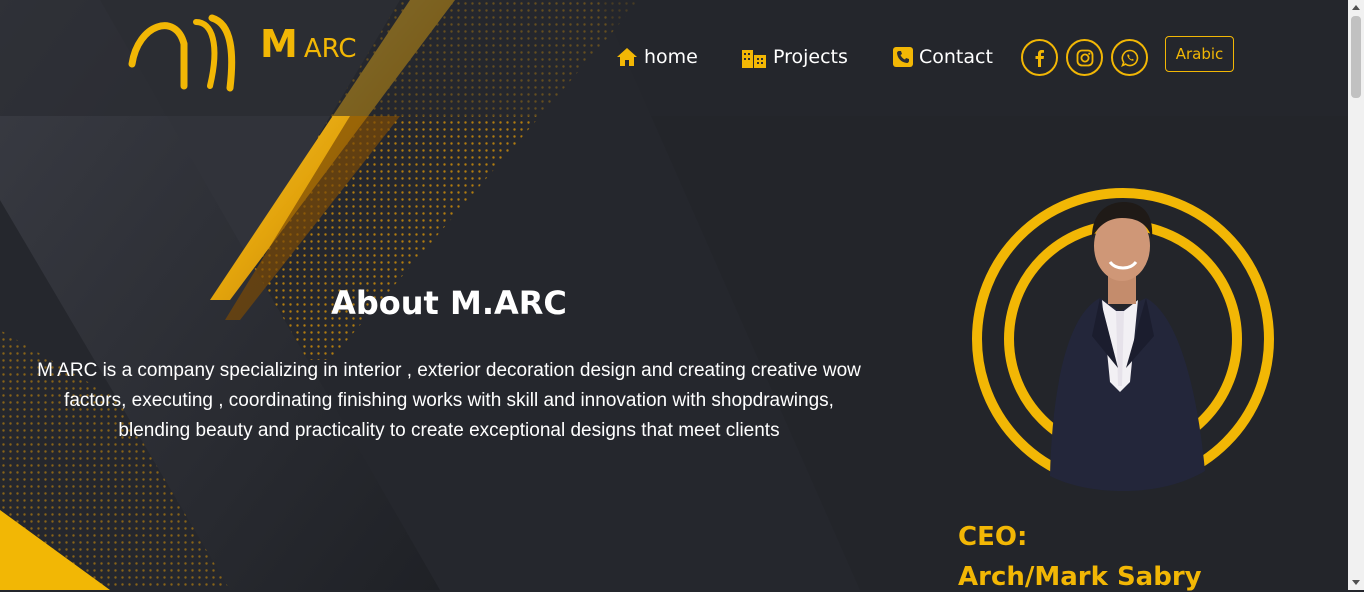 The image size is (1364, 592). Describe the element at coordinates (754, 59) in the screenshot. I see `buildings-icon` at that location.